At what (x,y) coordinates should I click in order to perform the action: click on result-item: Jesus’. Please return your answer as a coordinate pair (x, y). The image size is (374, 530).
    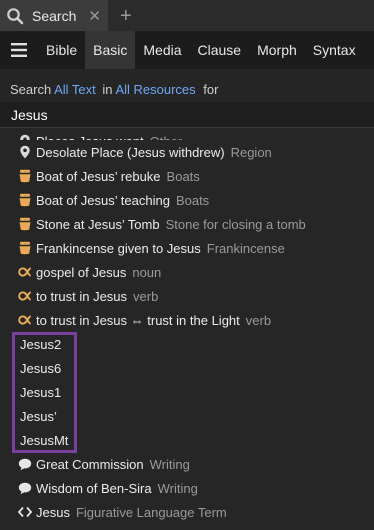
    Looking at the image, I should click on (187, 416).